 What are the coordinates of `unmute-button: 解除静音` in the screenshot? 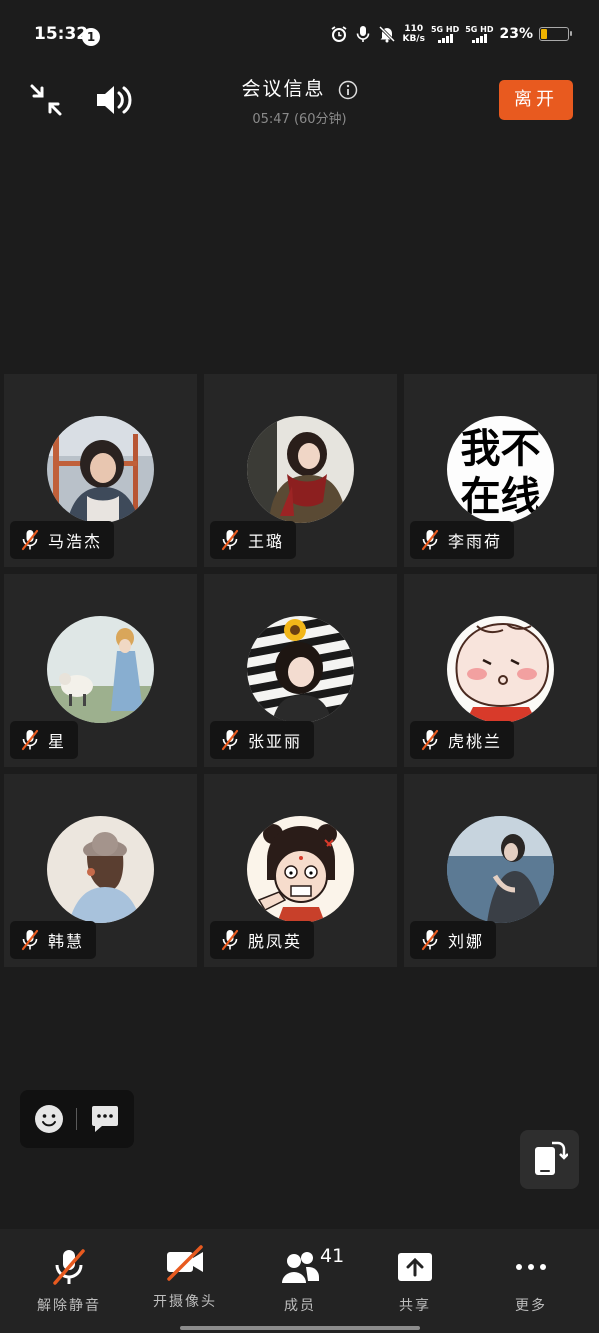 It's located at (69, 1279).